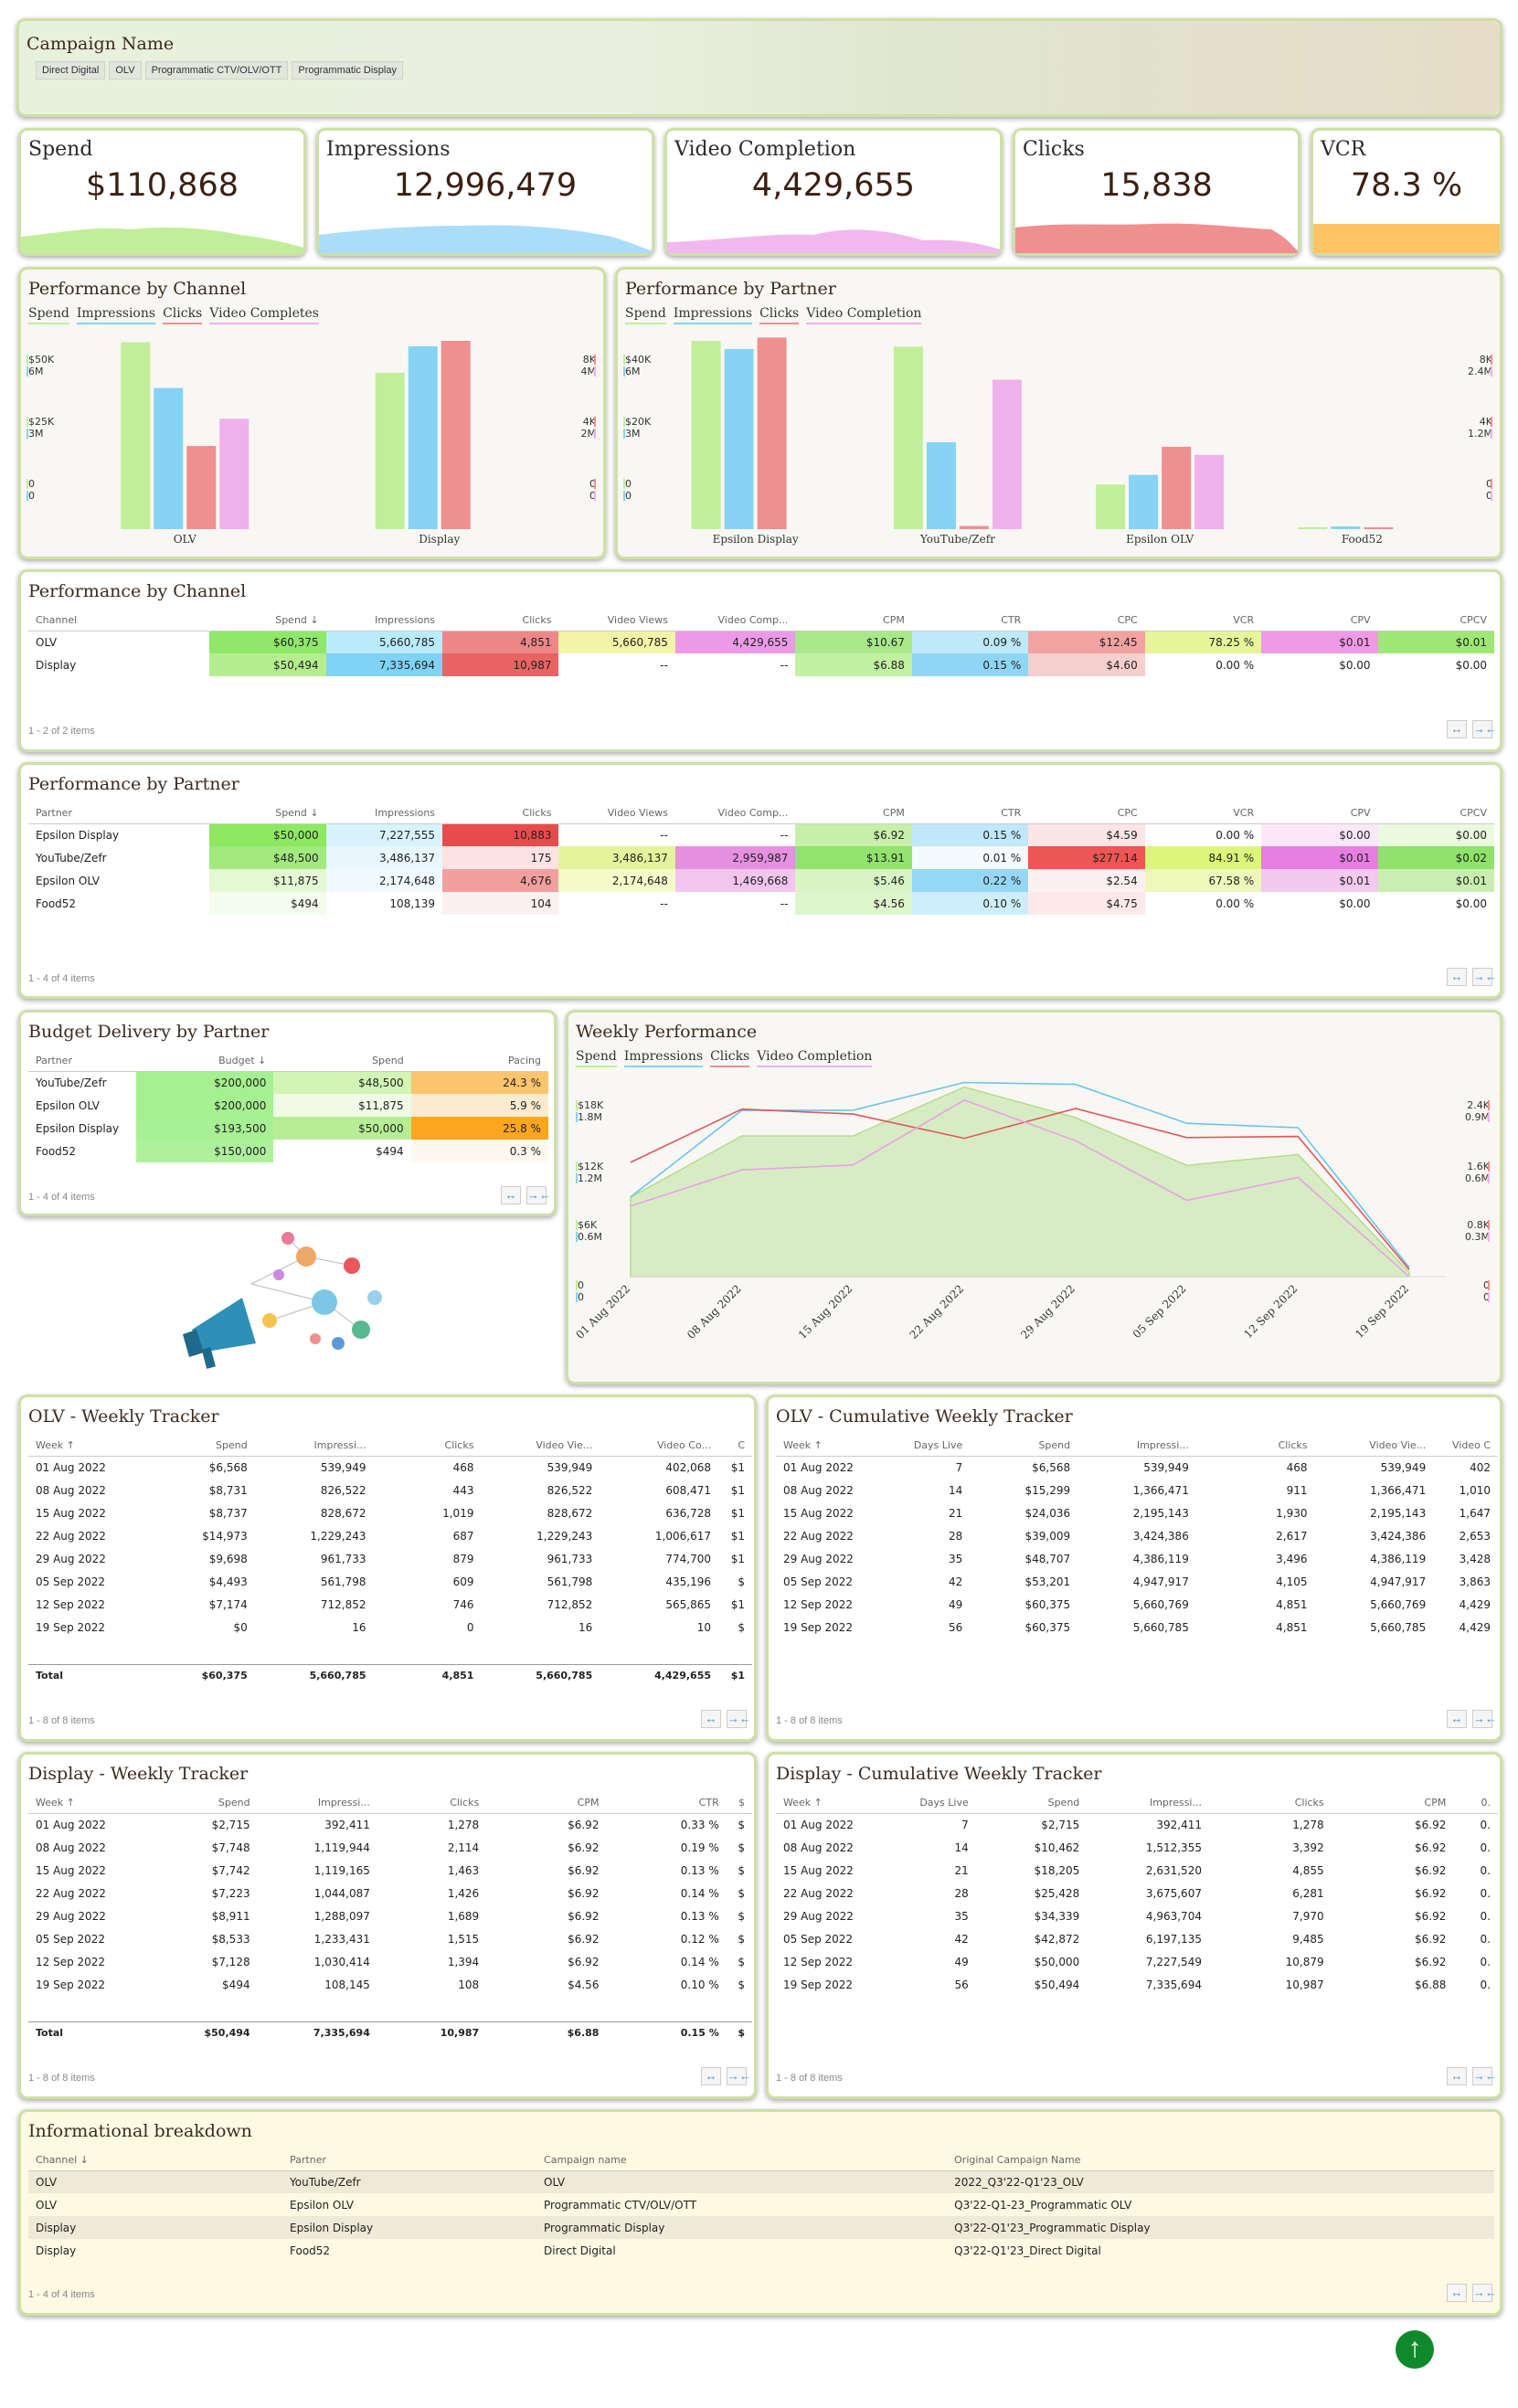 This screenshot has height=2408, width=1518. Describe the element at coordinates (216, 70) in the screenshot. I see `campaign-tag: Programmatic CTV/OLV/OTT` at that location.